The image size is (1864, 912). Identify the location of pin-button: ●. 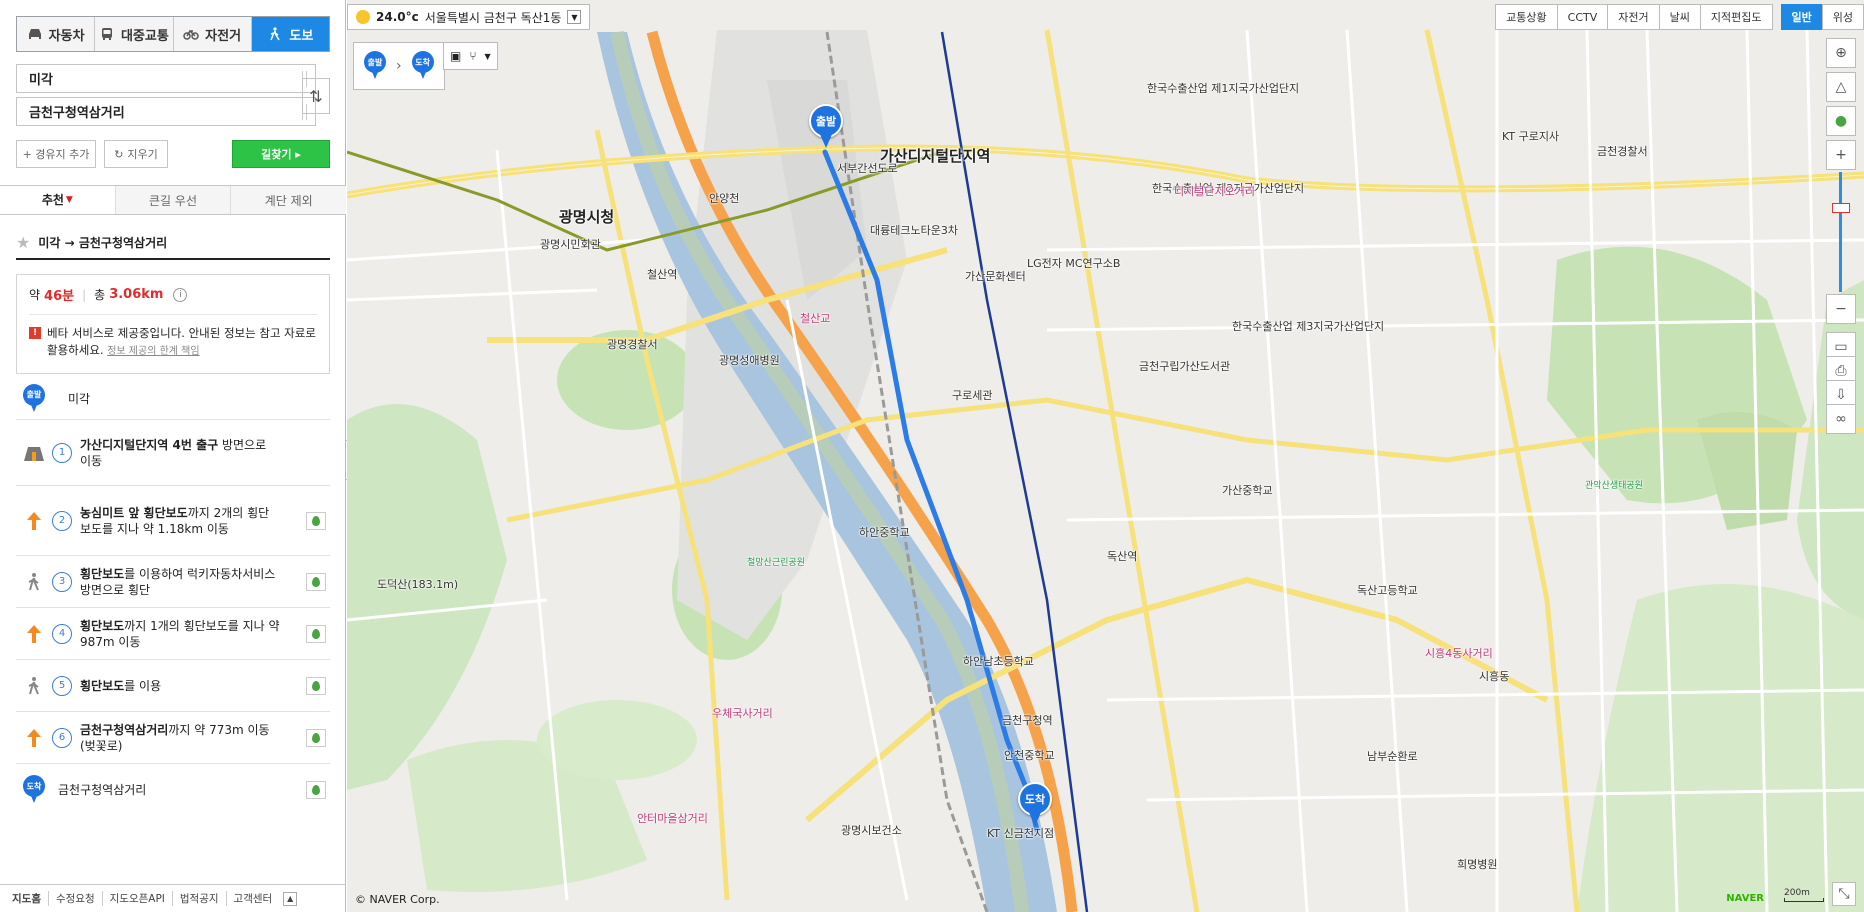
(1841, 121).